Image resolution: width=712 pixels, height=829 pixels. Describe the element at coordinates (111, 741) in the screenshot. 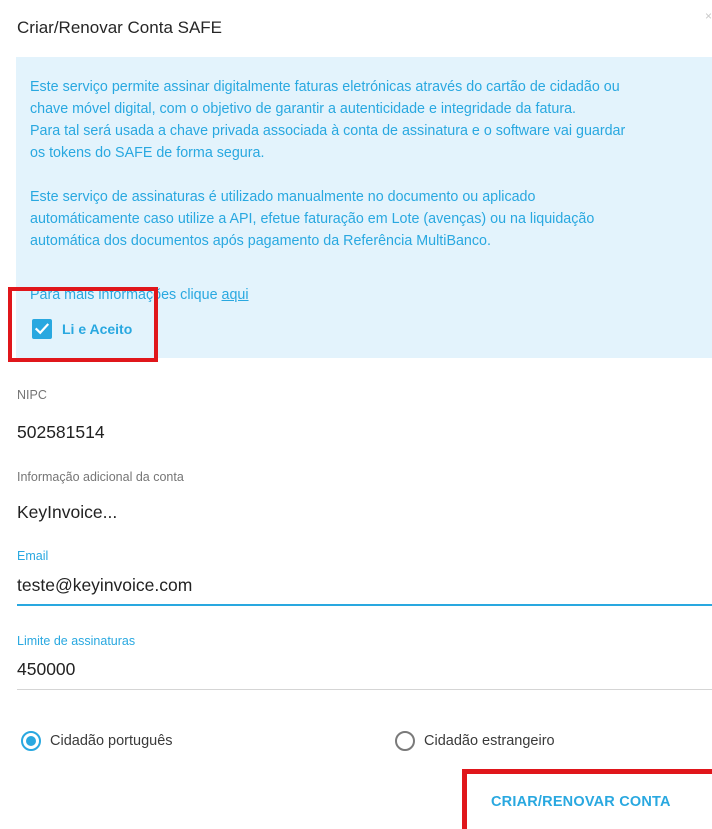

I see `radio-portuguese-label: Cidadão português` at that location.